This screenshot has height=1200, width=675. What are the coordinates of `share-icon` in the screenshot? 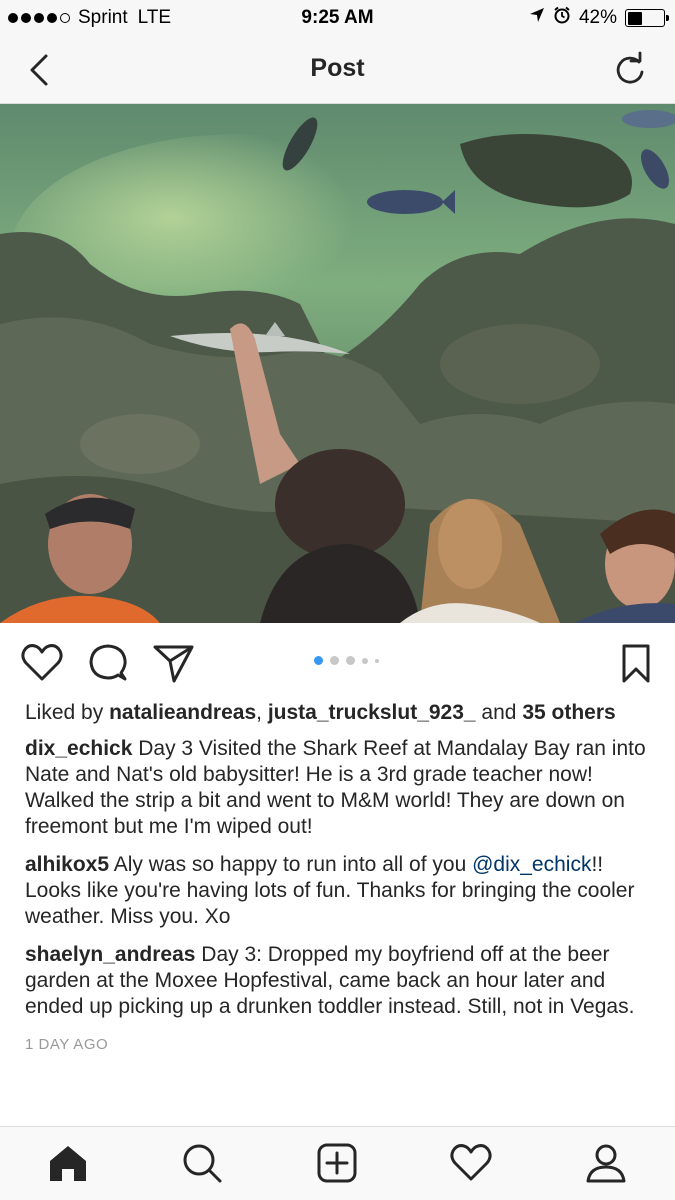 It's located at (173, 664).